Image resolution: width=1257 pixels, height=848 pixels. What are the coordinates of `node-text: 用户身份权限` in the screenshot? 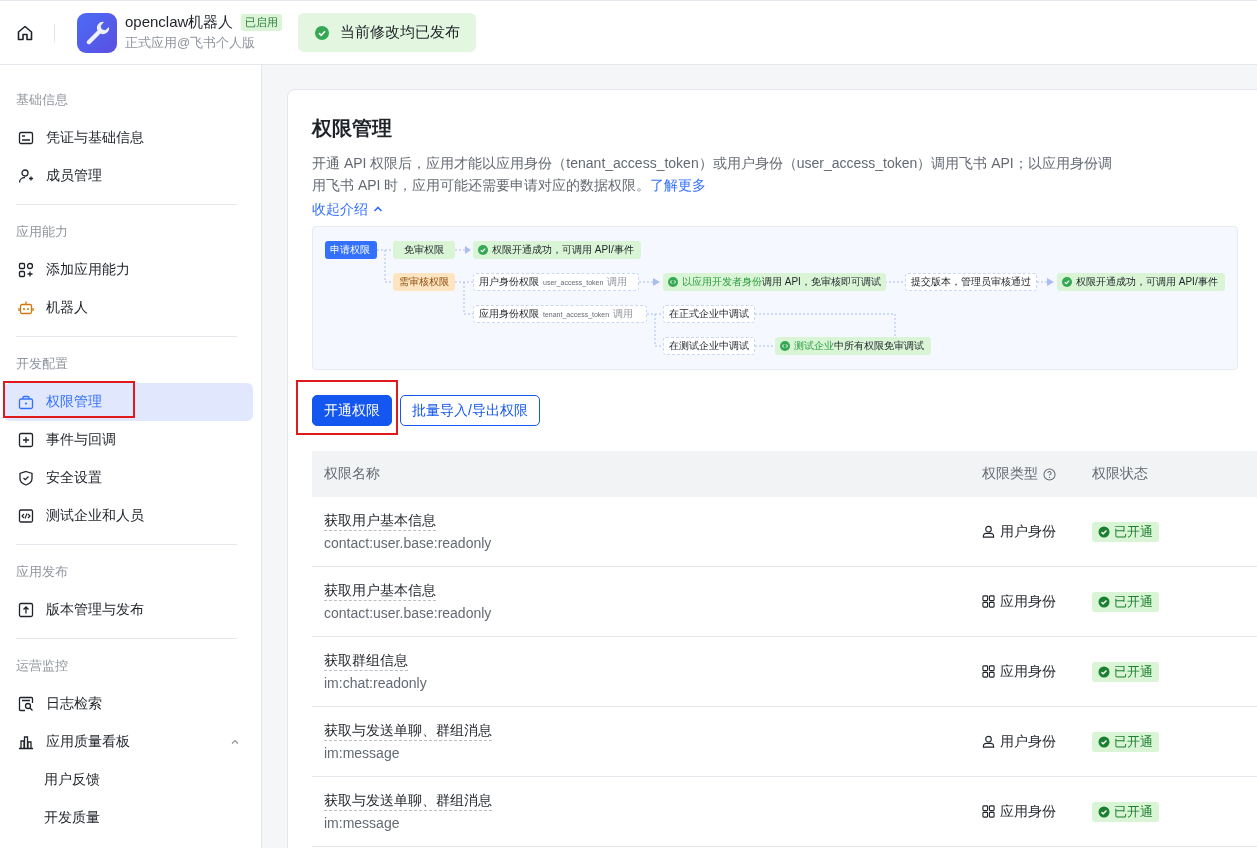 It's located at (509, 282).